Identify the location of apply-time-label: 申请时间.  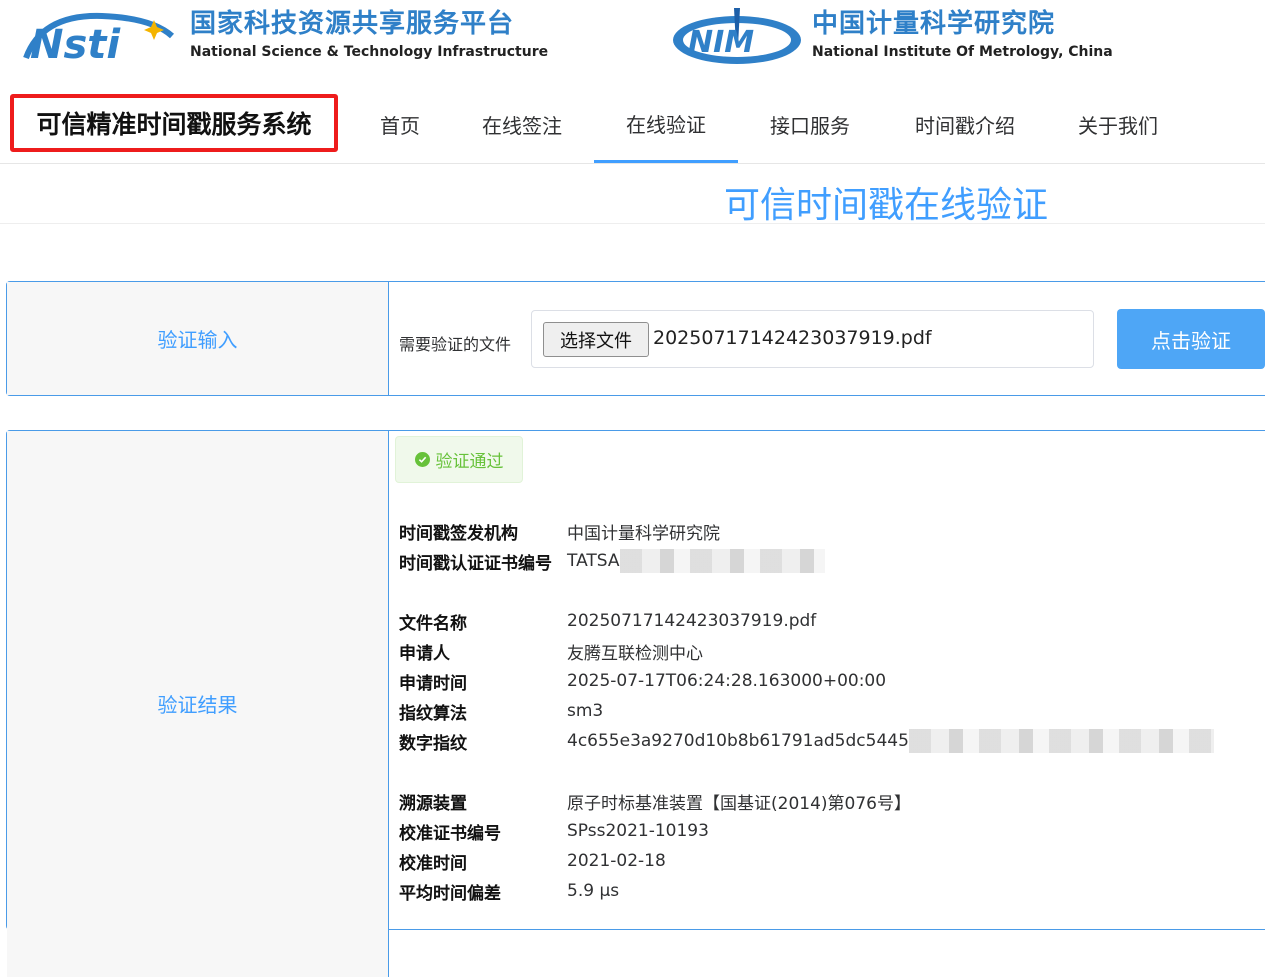
(433, 683).